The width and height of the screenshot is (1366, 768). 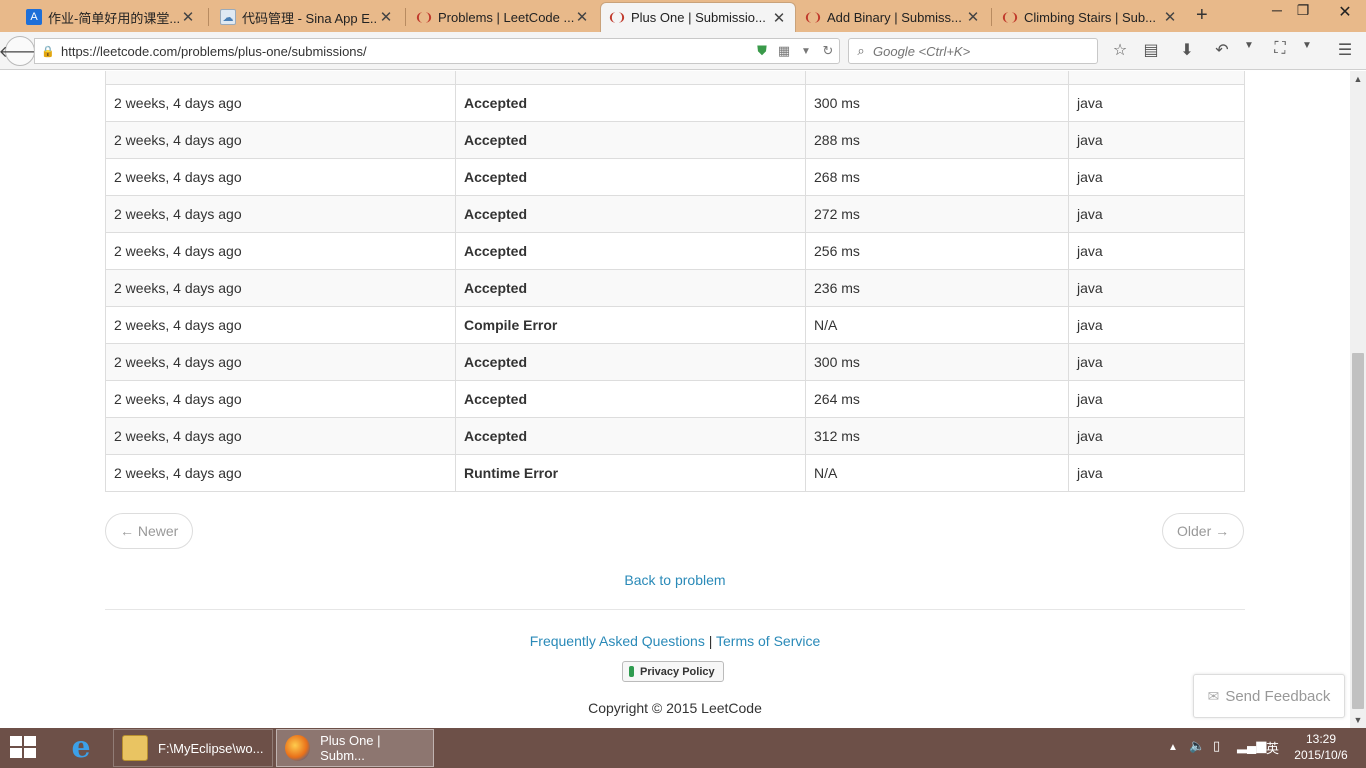 I want to click on table-row: 2 weeks, 4 days ago Accepted 264 ms java, so click(x=675, y=399).